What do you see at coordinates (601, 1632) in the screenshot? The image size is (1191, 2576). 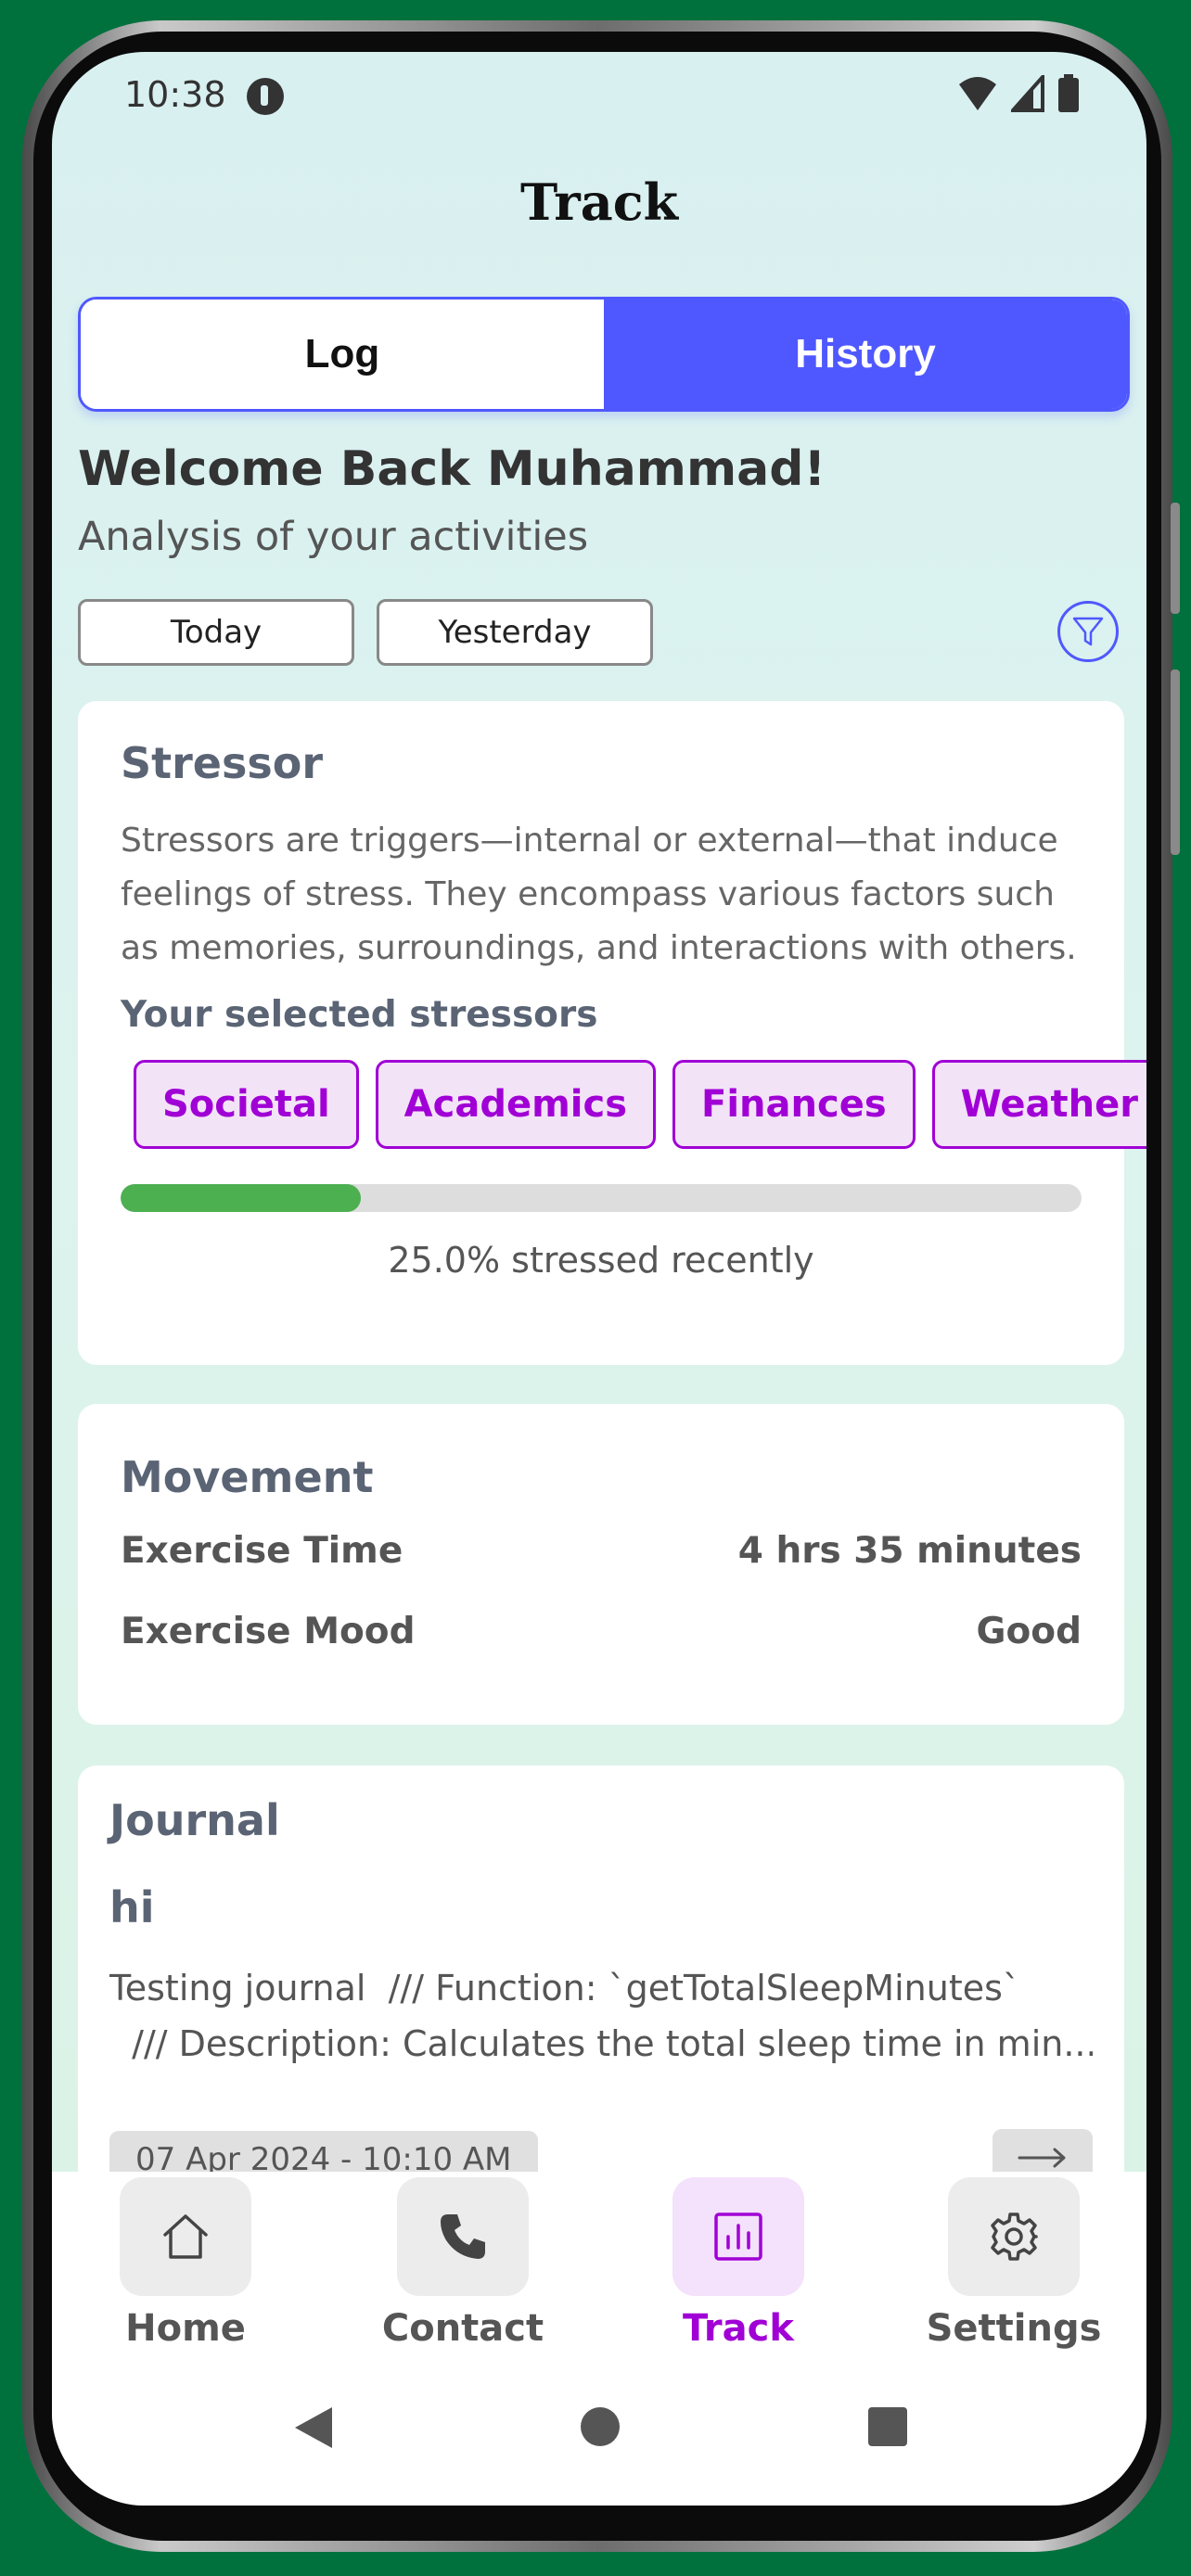 I see `exercise-mood-row: Exercise Mood Good` at bounding box center [601, 1632].